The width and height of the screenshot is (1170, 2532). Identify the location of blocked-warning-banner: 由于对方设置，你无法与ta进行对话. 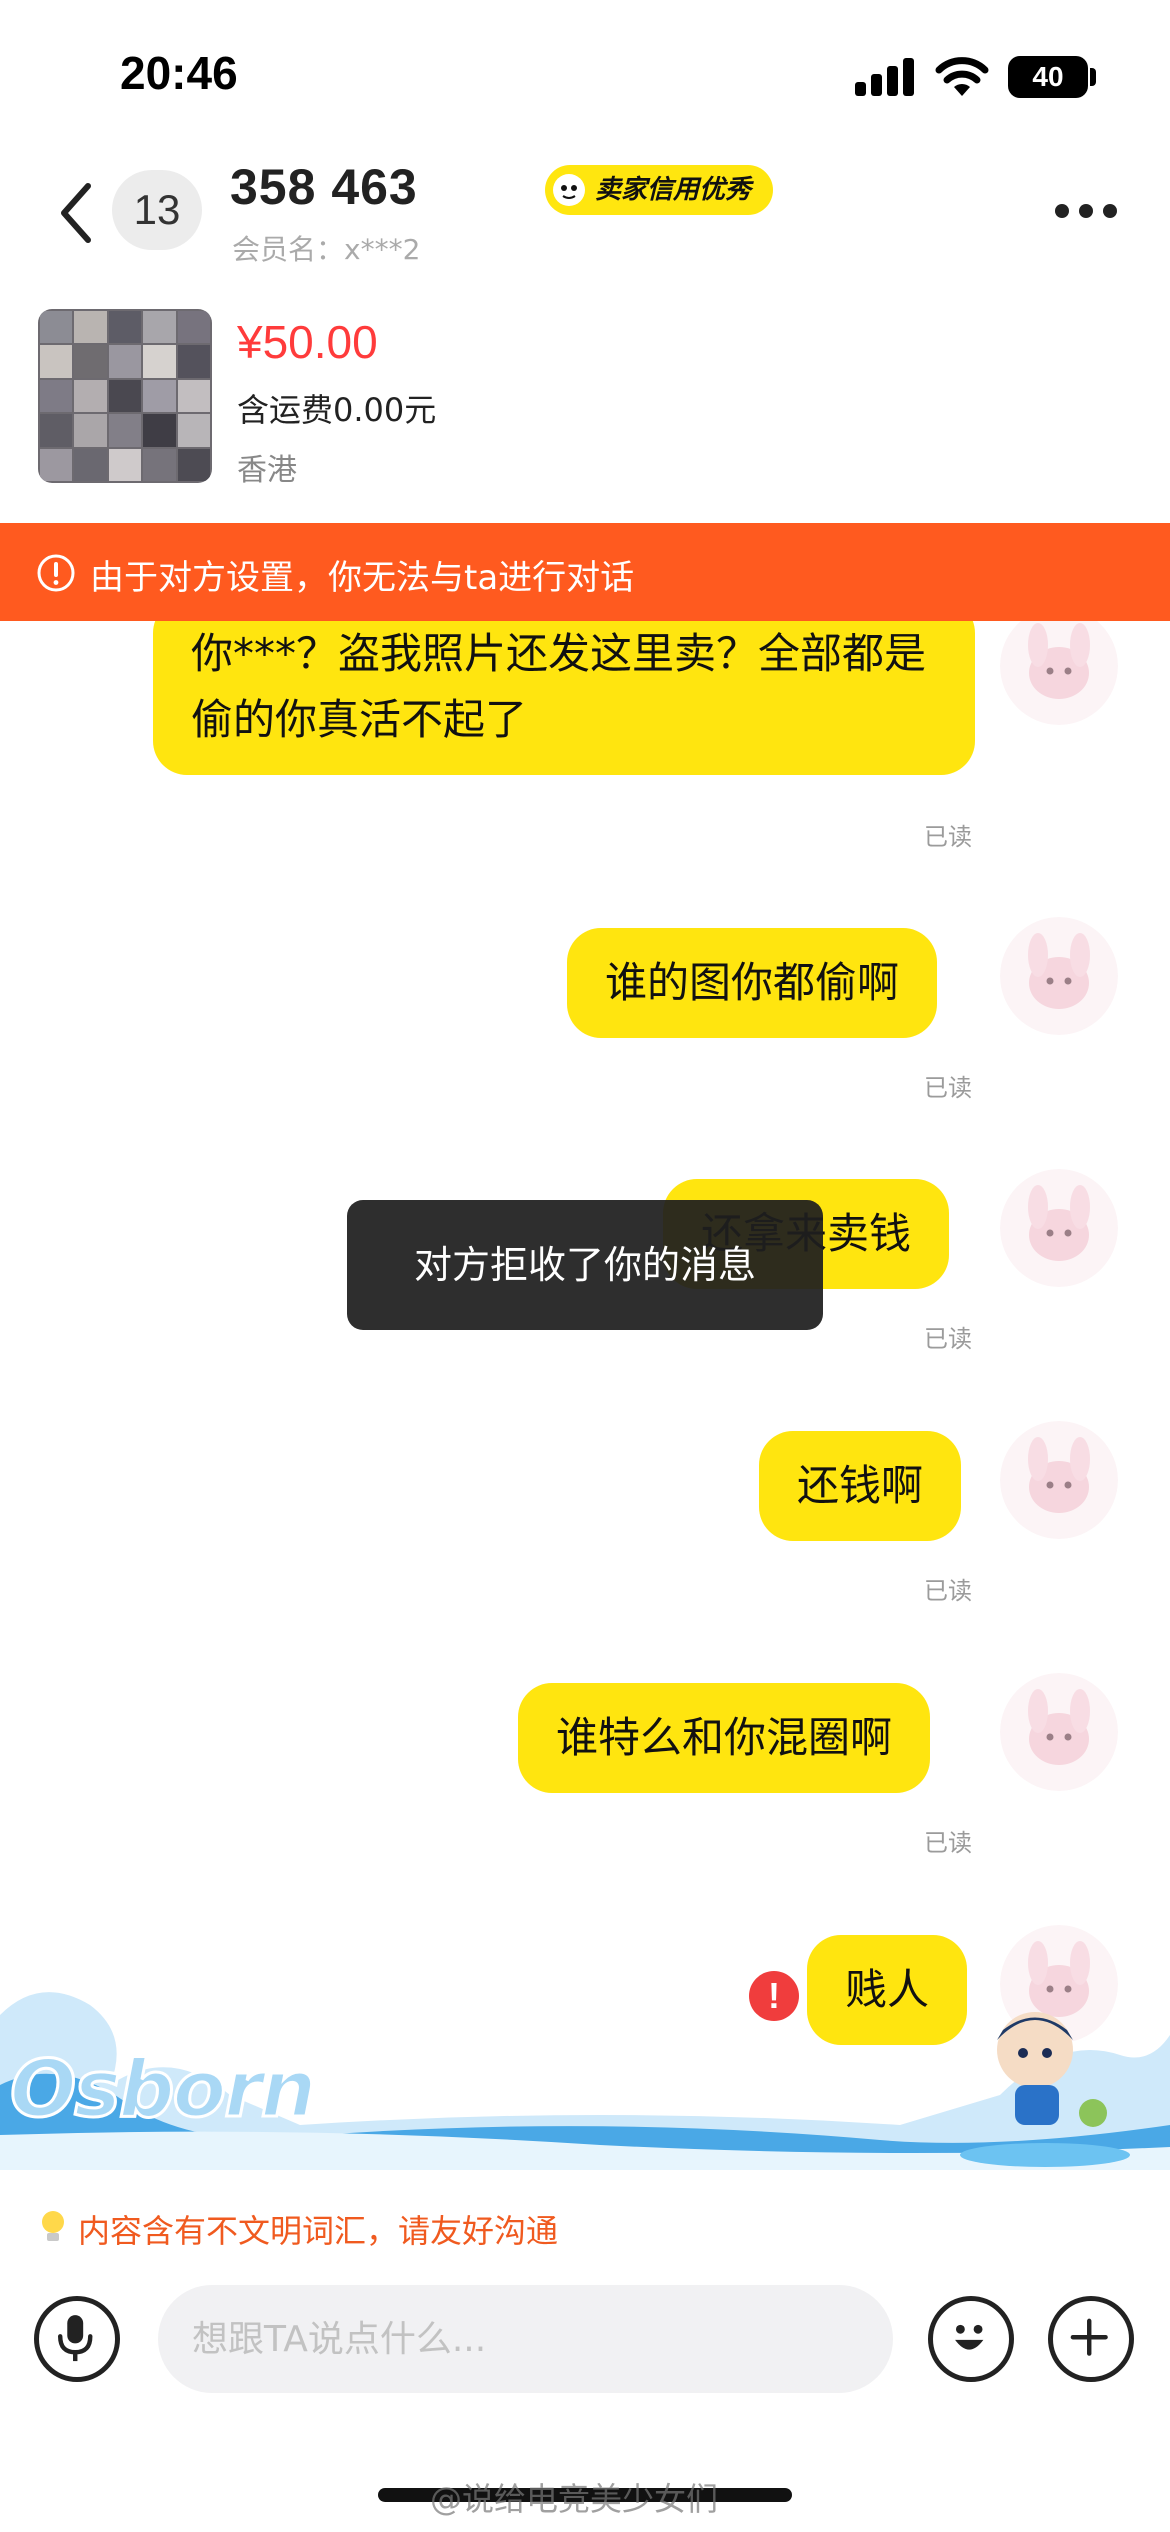
(585, 572).